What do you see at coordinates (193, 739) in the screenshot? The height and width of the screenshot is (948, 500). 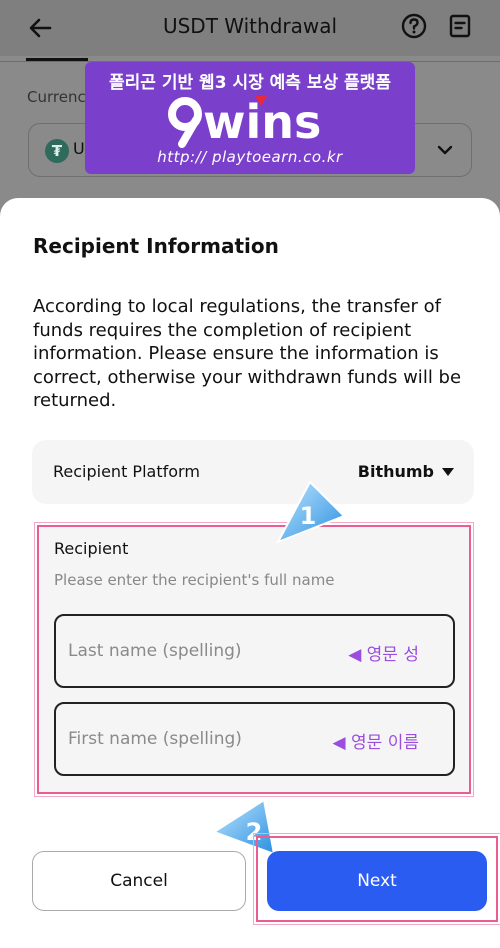 I see `first-name-input` at bounding box center [193, 739].